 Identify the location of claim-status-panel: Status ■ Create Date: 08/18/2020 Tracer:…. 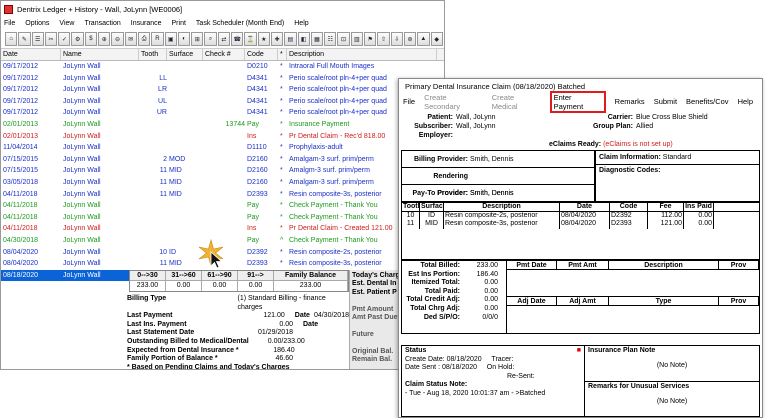
(493, 381).